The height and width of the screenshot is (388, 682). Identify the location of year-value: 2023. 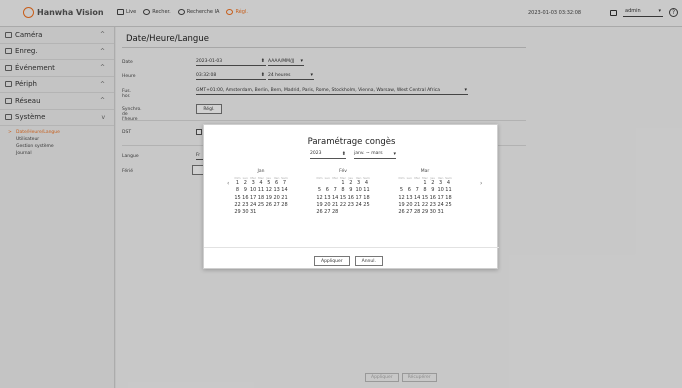
(316, 153).